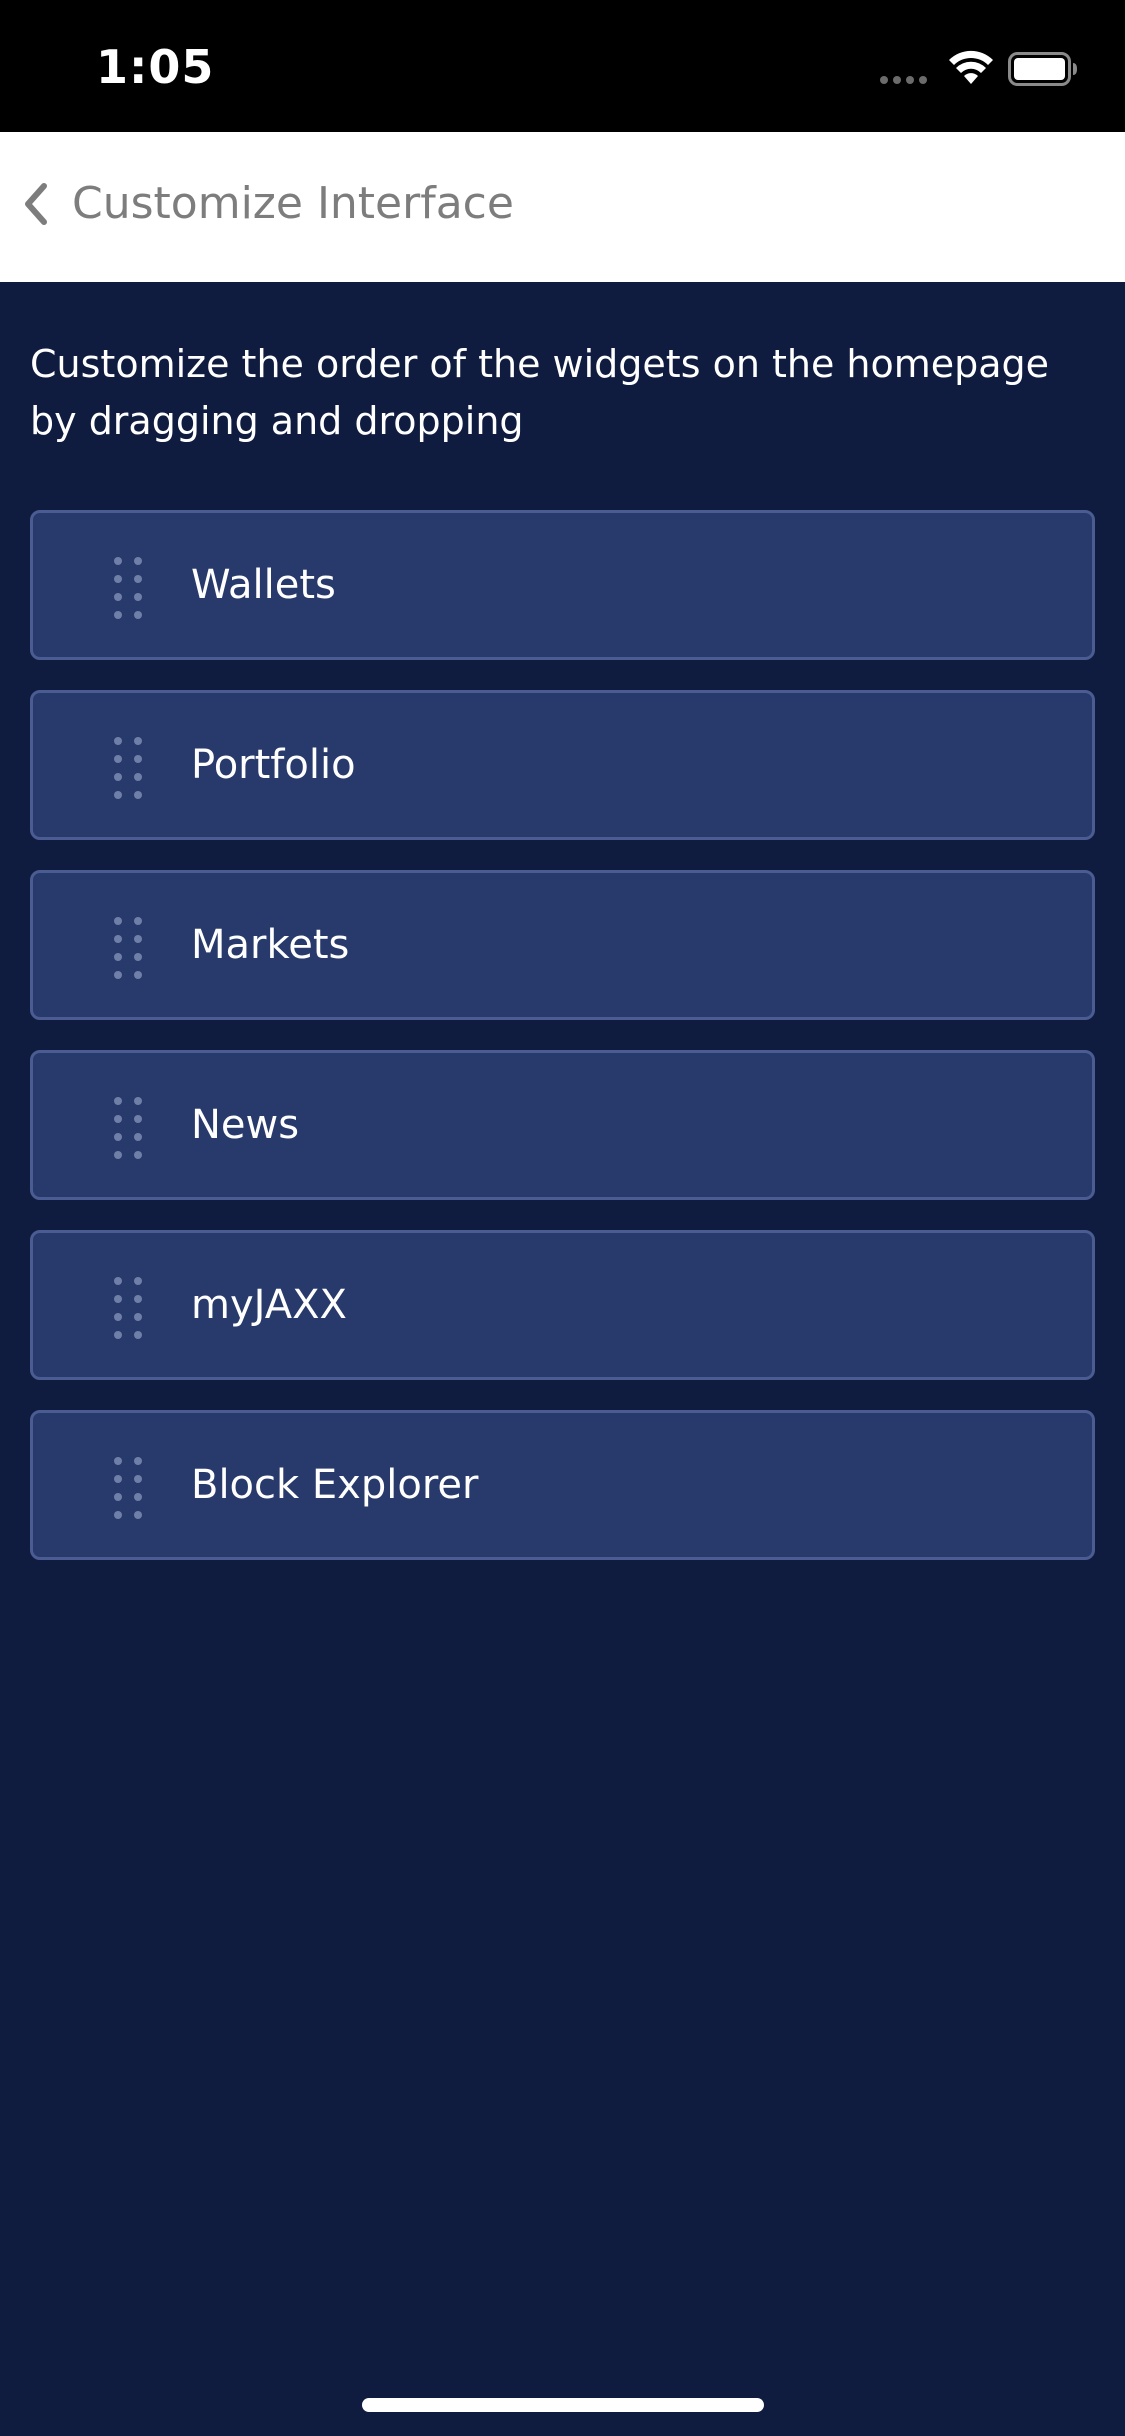 The image size is (1125, 2436). What do you see at coordinates (906, 81) in the screenshot?
I see `cellular-signal-icon` at bounding box center [906, 81].